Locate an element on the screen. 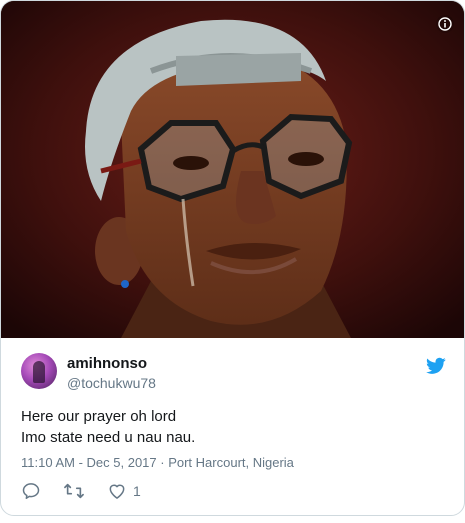 The height and width of the screenshot is (523, 465). author-name: amihnonso is located at coordinates (107, 363).